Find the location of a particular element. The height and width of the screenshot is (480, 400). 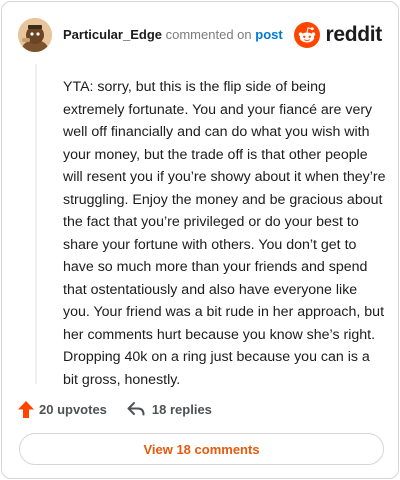

reddit-logo: reddit is located at coordinates (338, 35).